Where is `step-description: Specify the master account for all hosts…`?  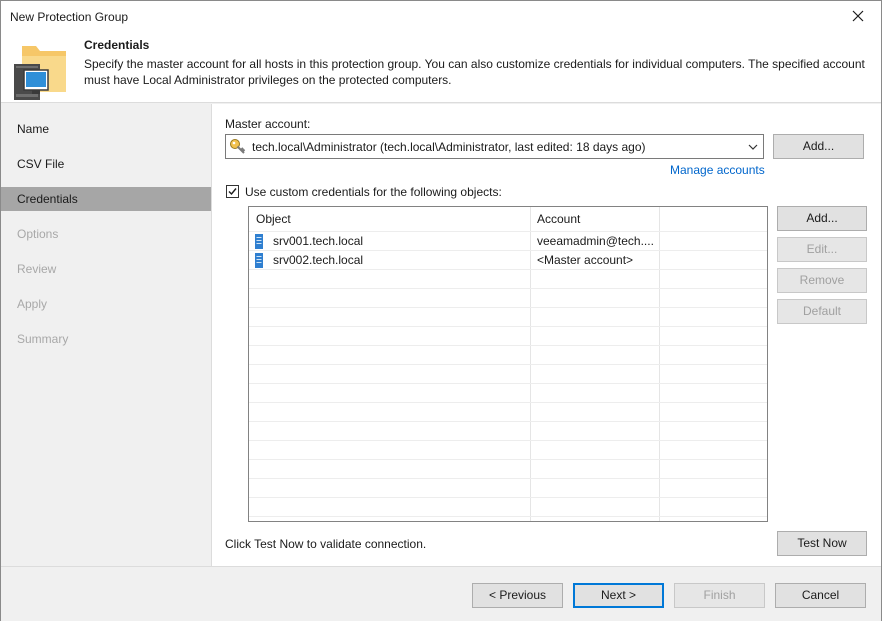
step-description: Specify the master account for all hosts… is located at coordinates (474, 72).